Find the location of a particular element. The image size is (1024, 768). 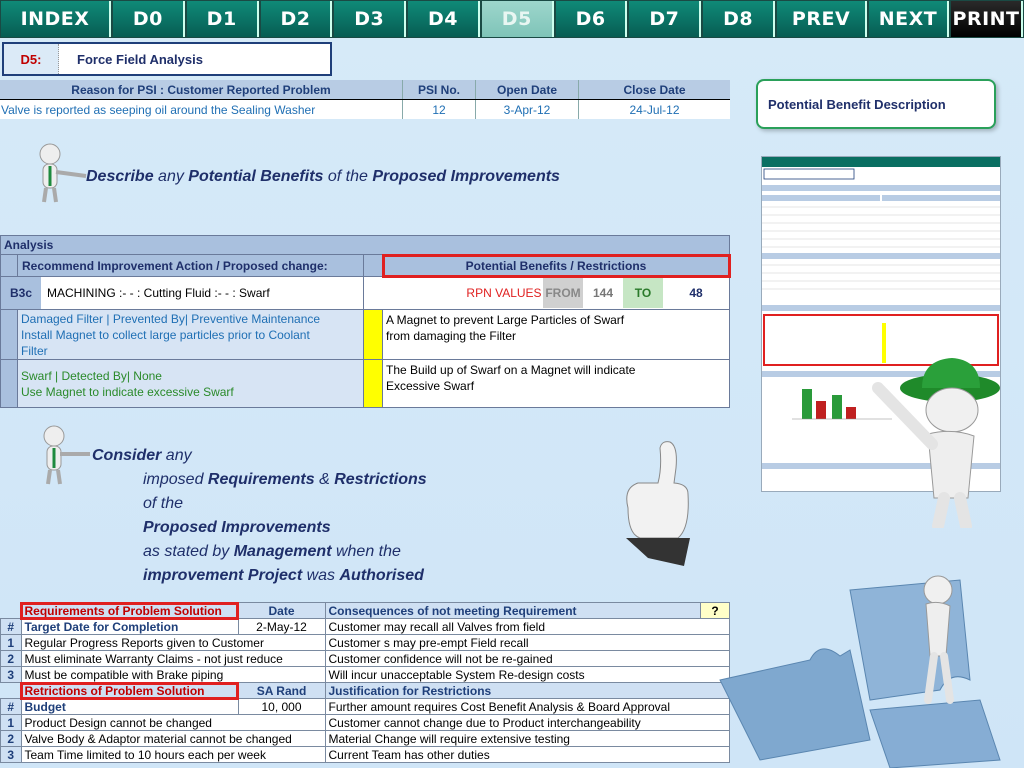

open-date-value: 3-Apr-12 is located at coordinates (527, 109).